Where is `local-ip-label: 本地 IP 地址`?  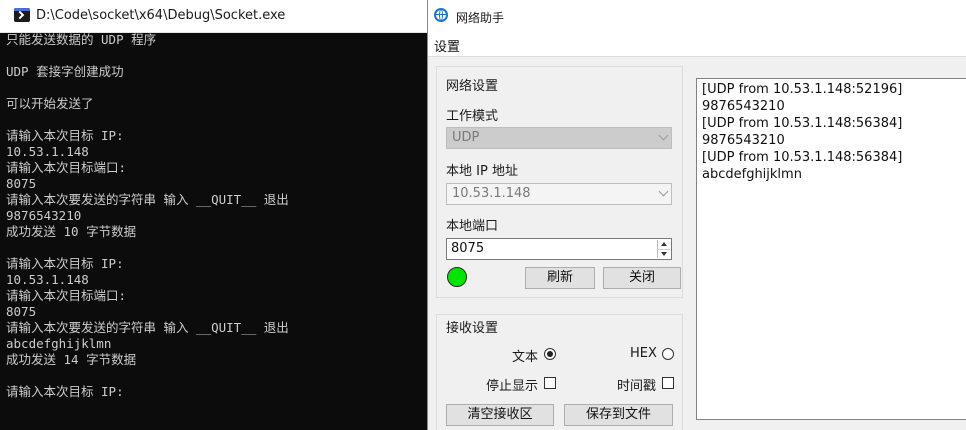
local-ip-label: 本地 IP 地址 is located at coordinates (482, 171).